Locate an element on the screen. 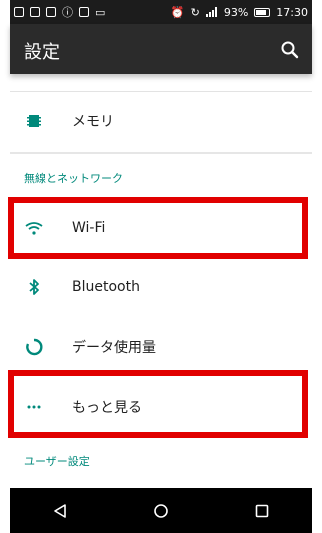  search-icon is located at coordinates (290, 50).